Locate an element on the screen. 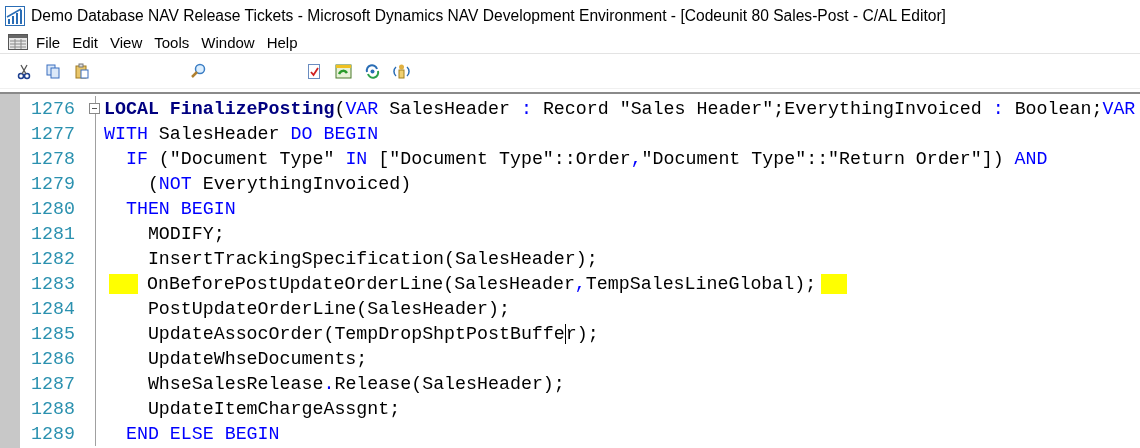  menu-item: Tools is located at coordinates (172, 42).